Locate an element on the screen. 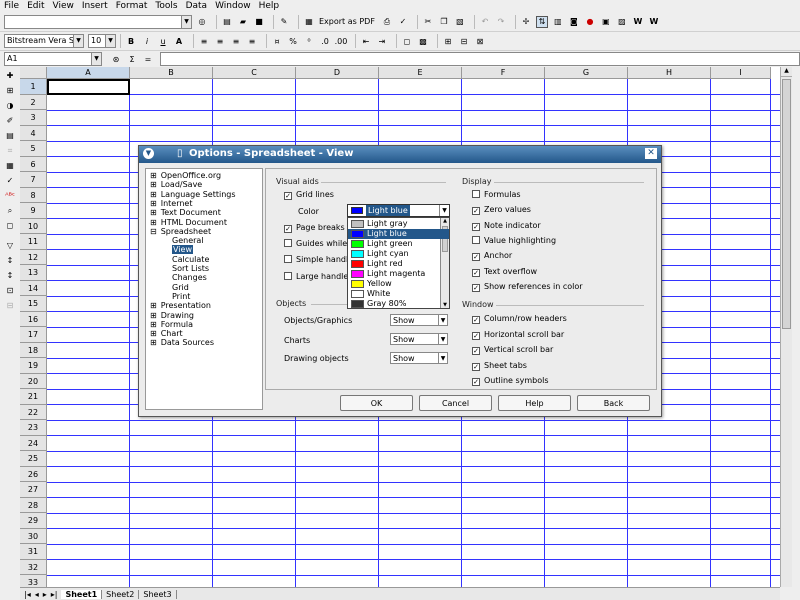  scroll-up-icon: ▲ is located at coordinates (786, 72).